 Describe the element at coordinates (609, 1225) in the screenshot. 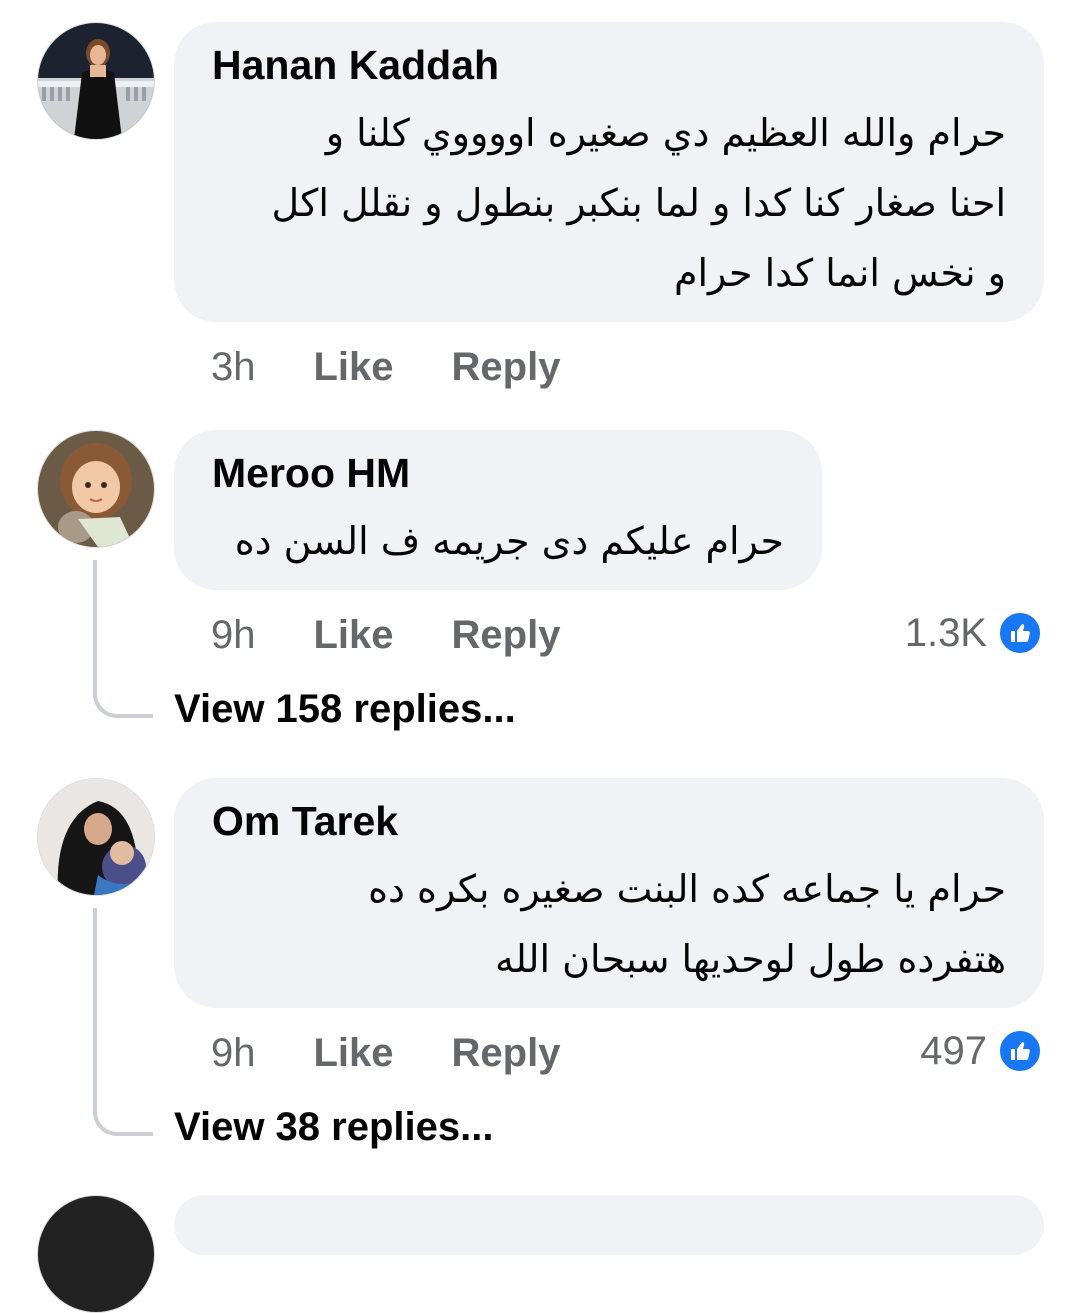

I see `comment-bubble` at that location.